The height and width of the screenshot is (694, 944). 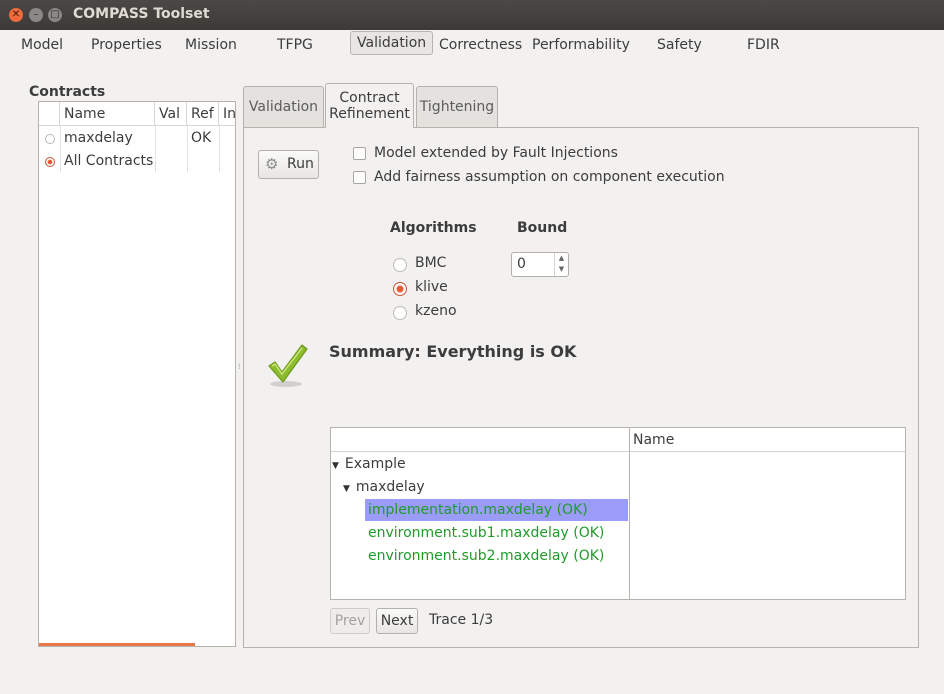 I want to click on tree-column-name: Name, so click(x=767, y=440).